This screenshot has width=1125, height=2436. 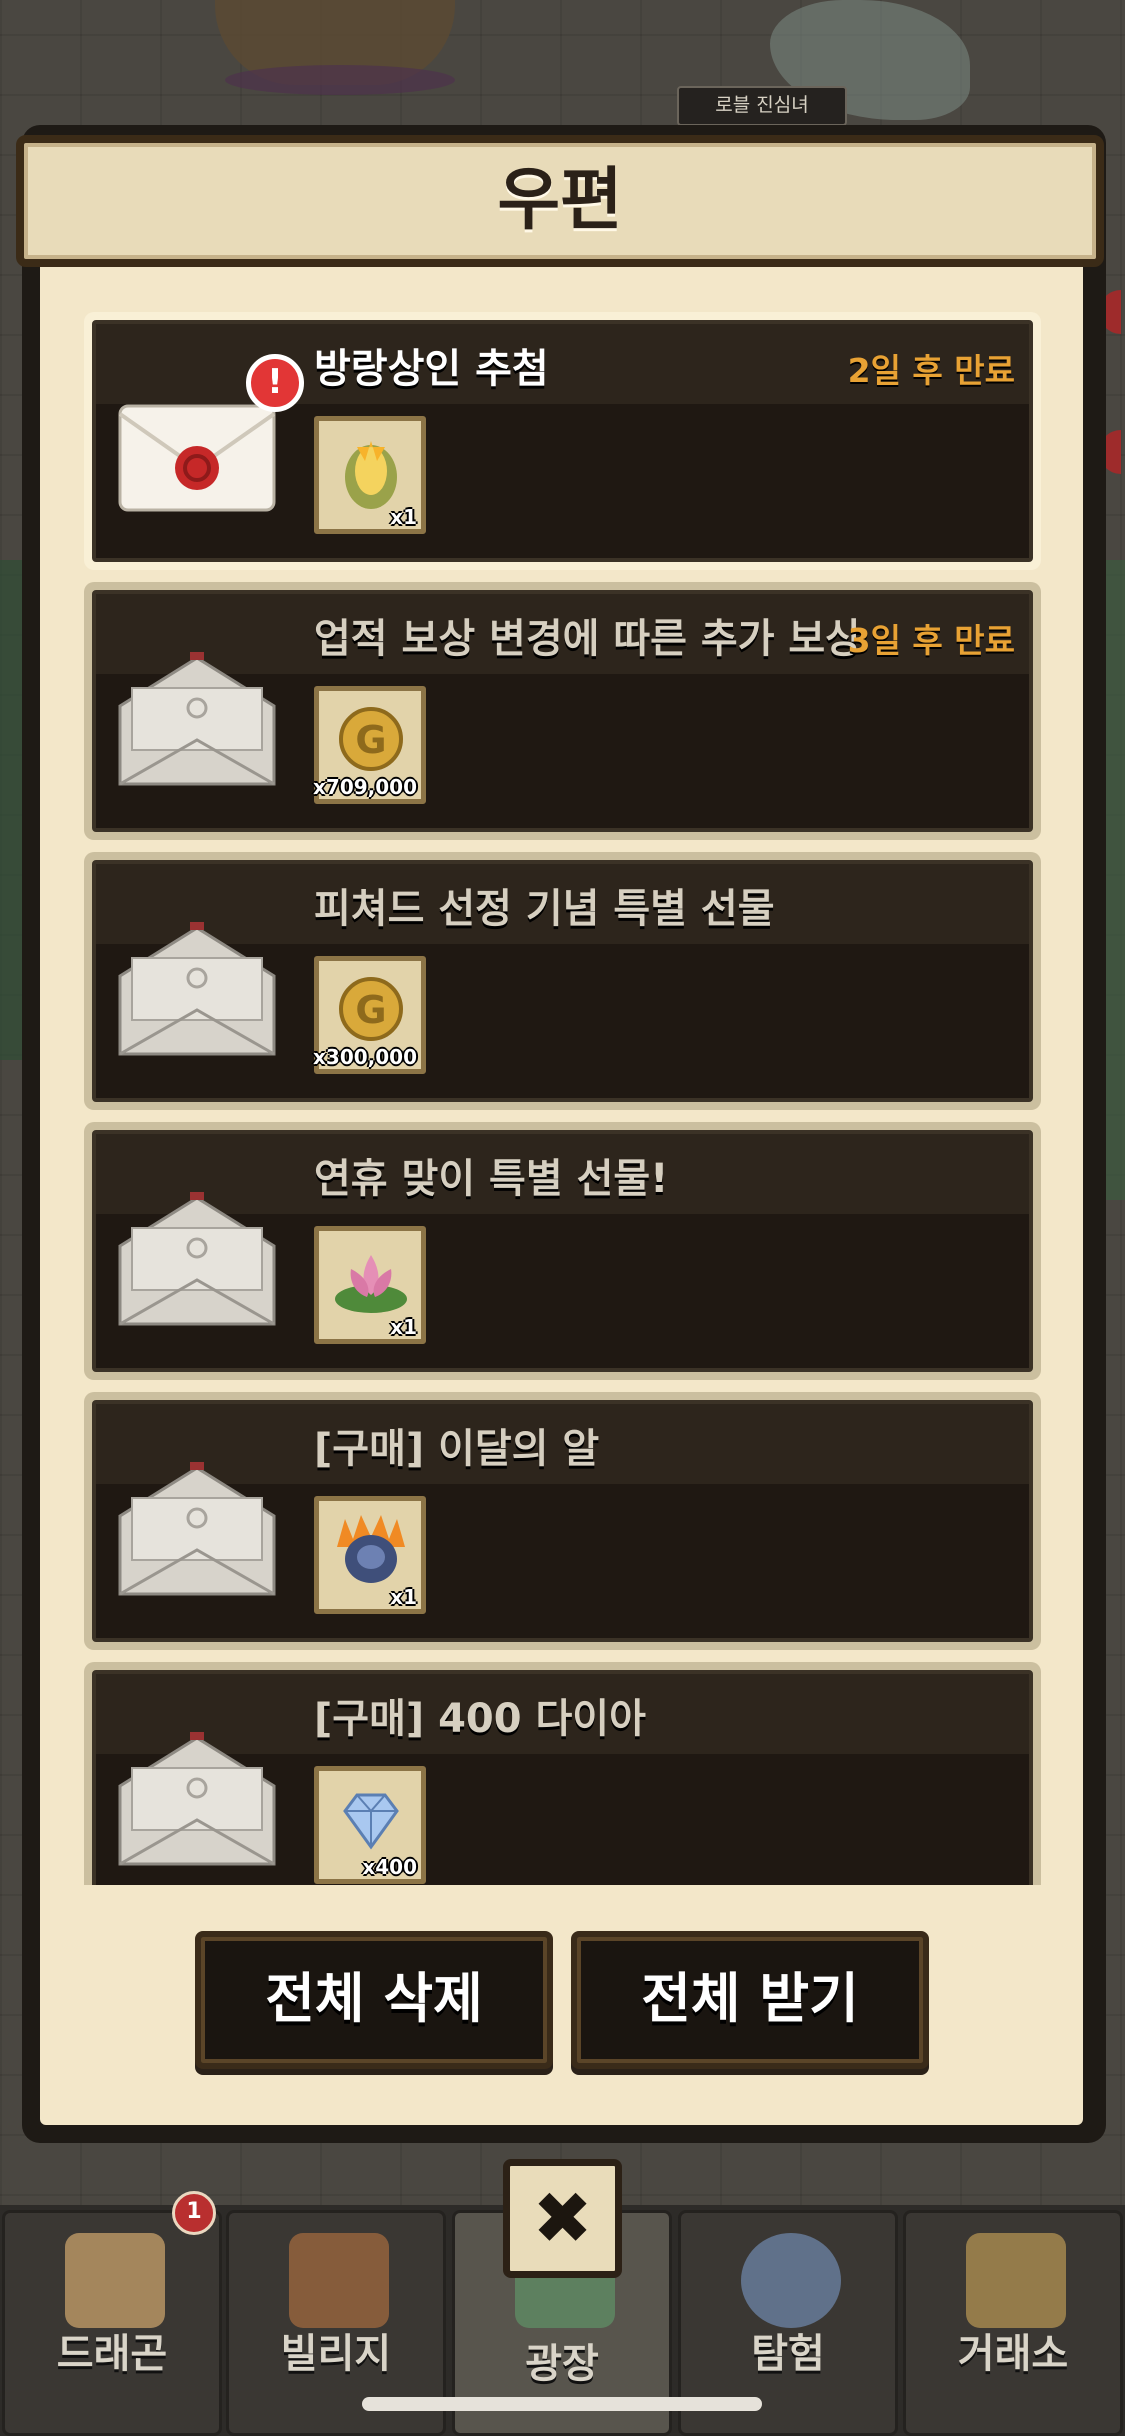 I want to click on mail-title: 피쳐드 선정 기념 특별 선물, so click(x=544, y=909).